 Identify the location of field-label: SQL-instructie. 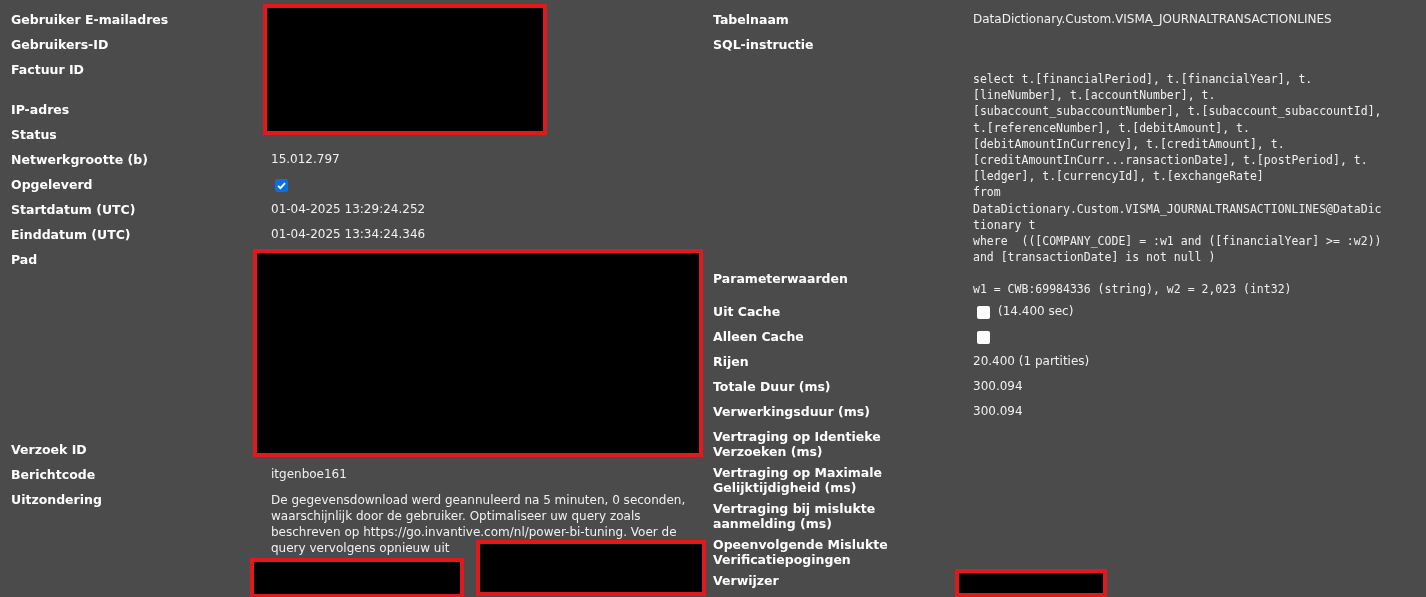
(764, 45).